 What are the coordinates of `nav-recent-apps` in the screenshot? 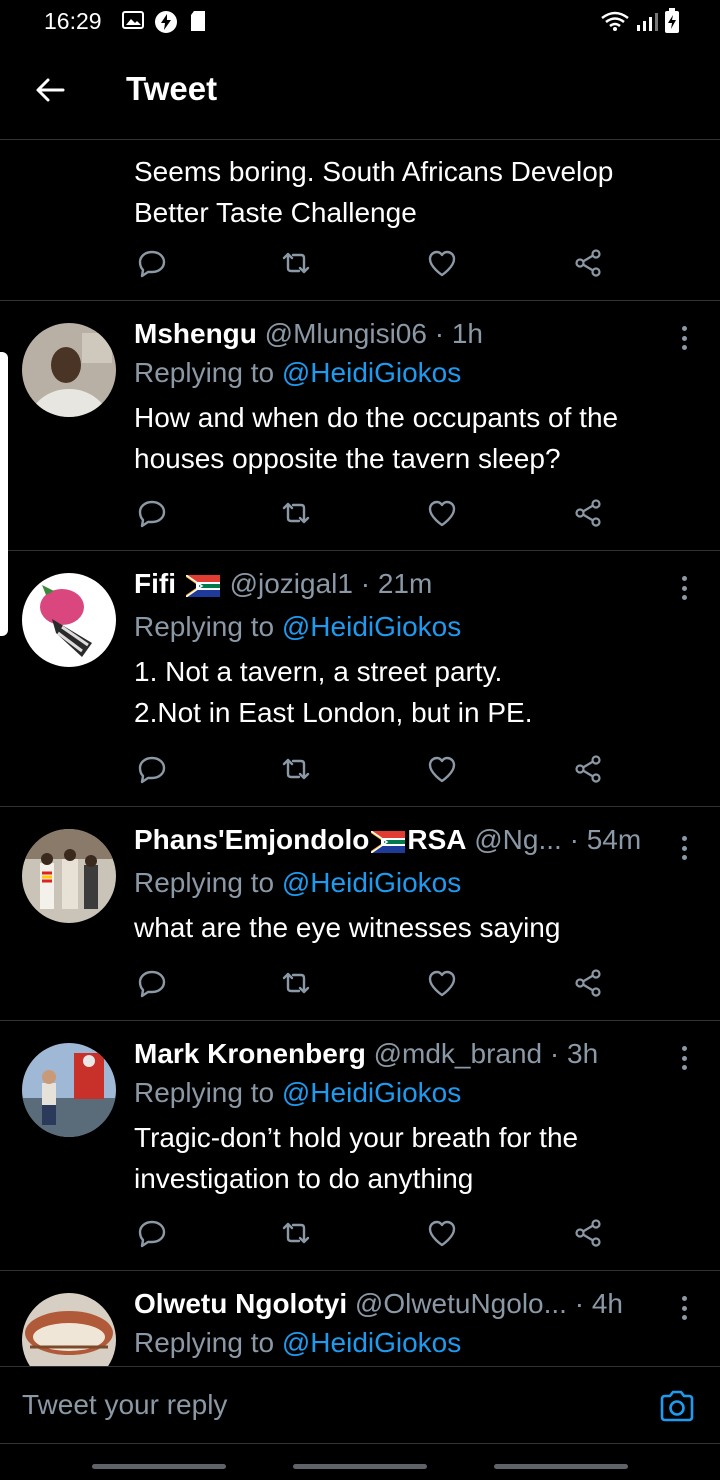 It's located at (159, 1466).